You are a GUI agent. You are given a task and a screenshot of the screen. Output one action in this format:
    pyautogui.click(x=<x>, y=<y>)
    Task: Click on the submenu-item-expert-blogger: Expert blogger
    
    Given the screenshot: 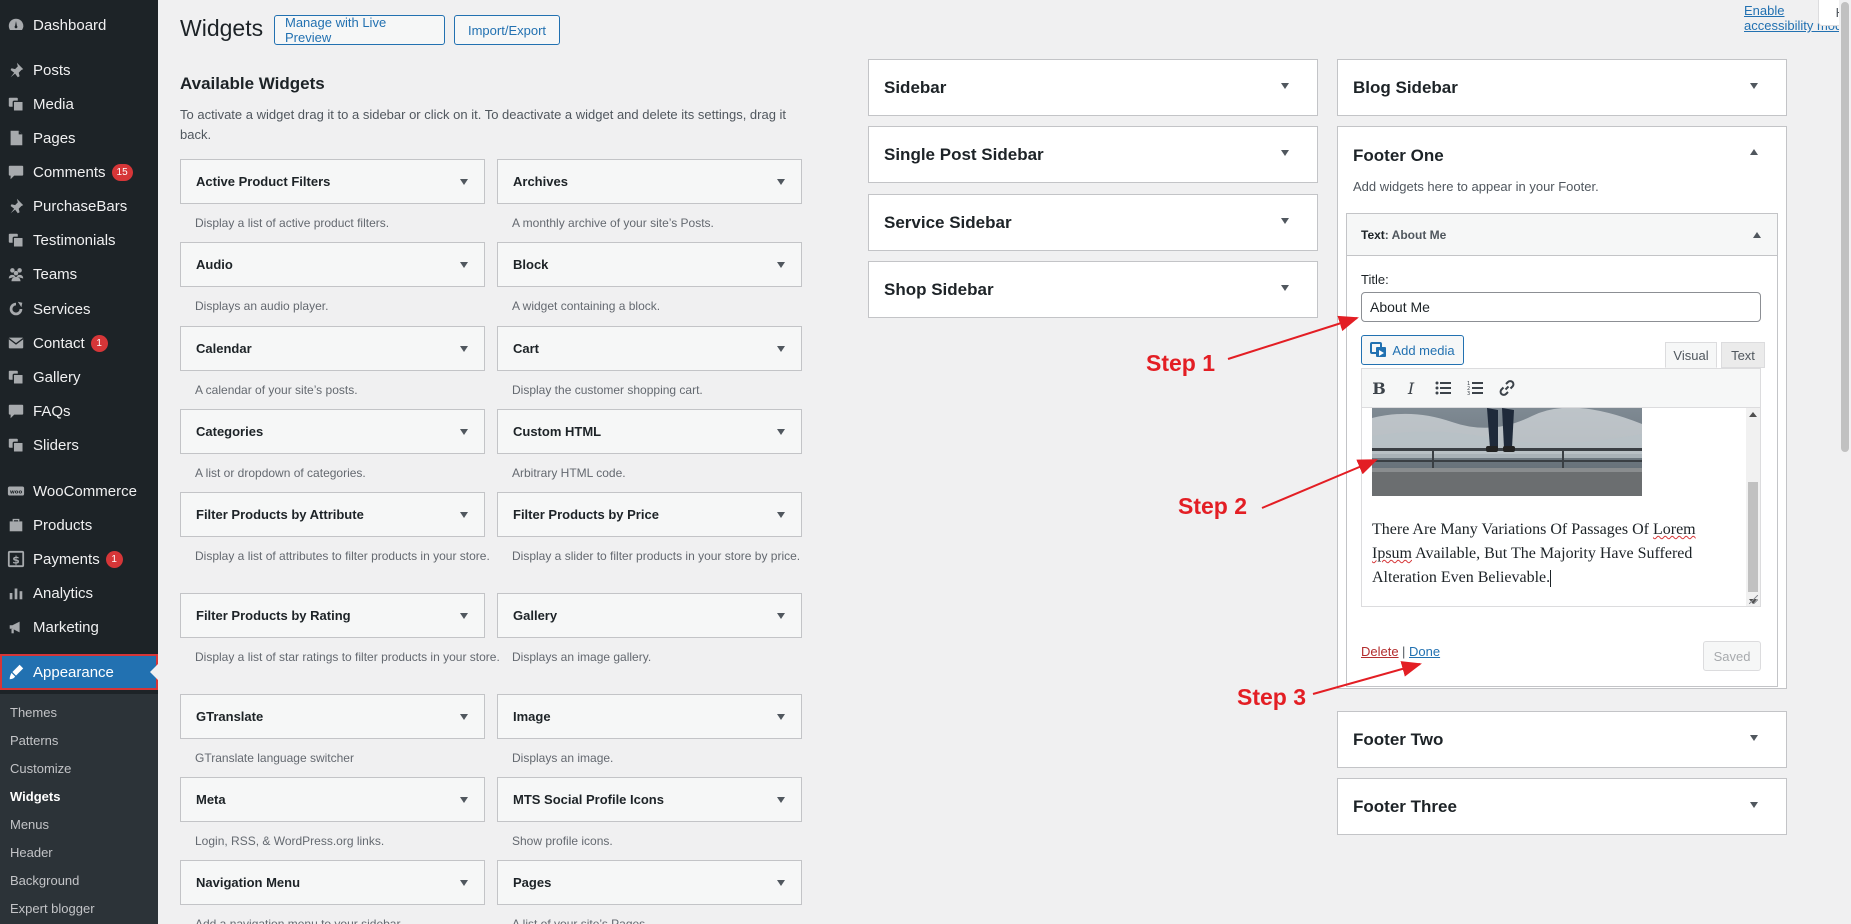 What is the action you would take?
    pyautogui.click(x=52, y=908)
    